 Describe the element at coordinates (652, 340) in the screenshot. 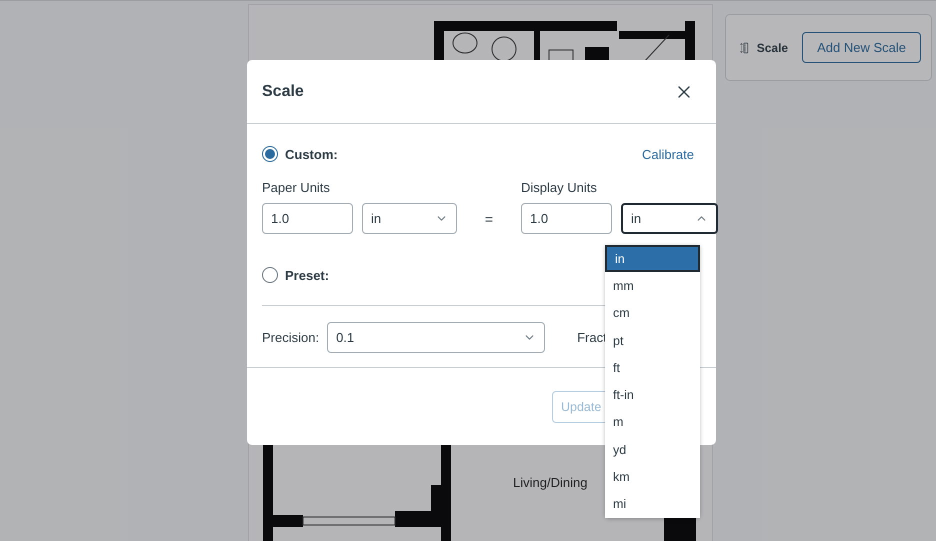

I see `unit-option: pt` at that location.